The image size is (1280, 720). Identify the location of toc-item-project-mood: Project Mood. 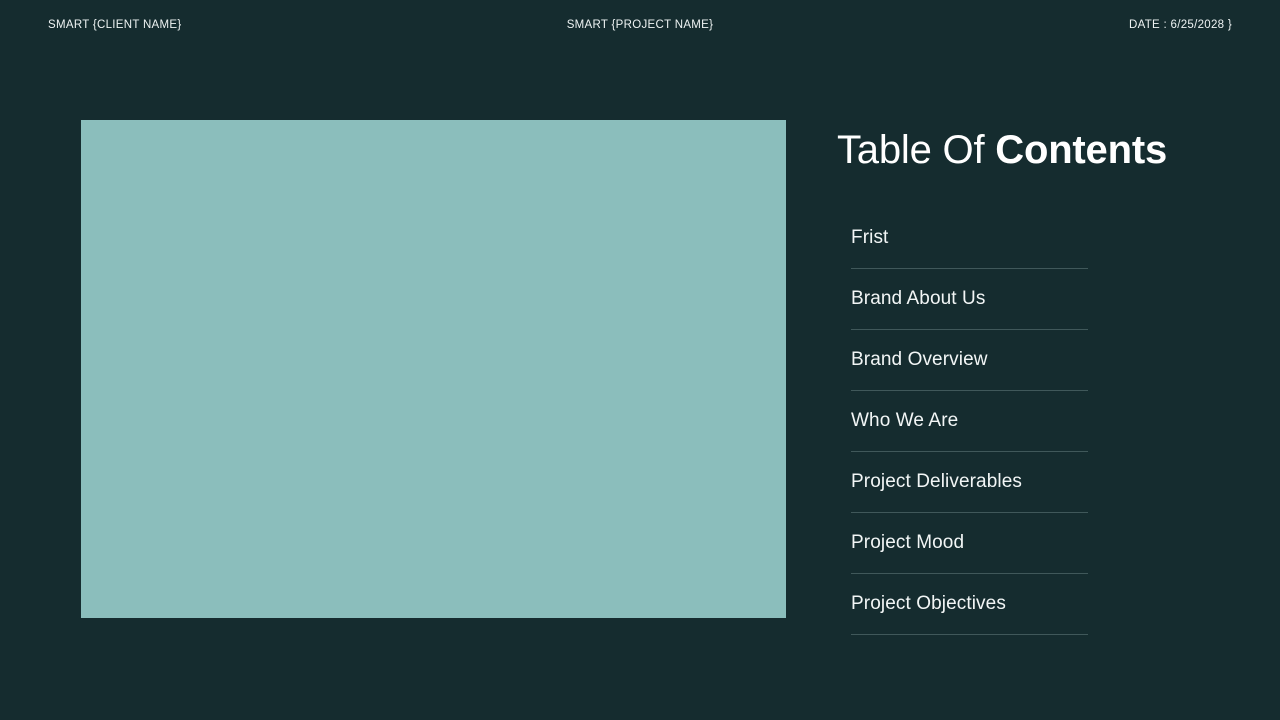
(969, 543).